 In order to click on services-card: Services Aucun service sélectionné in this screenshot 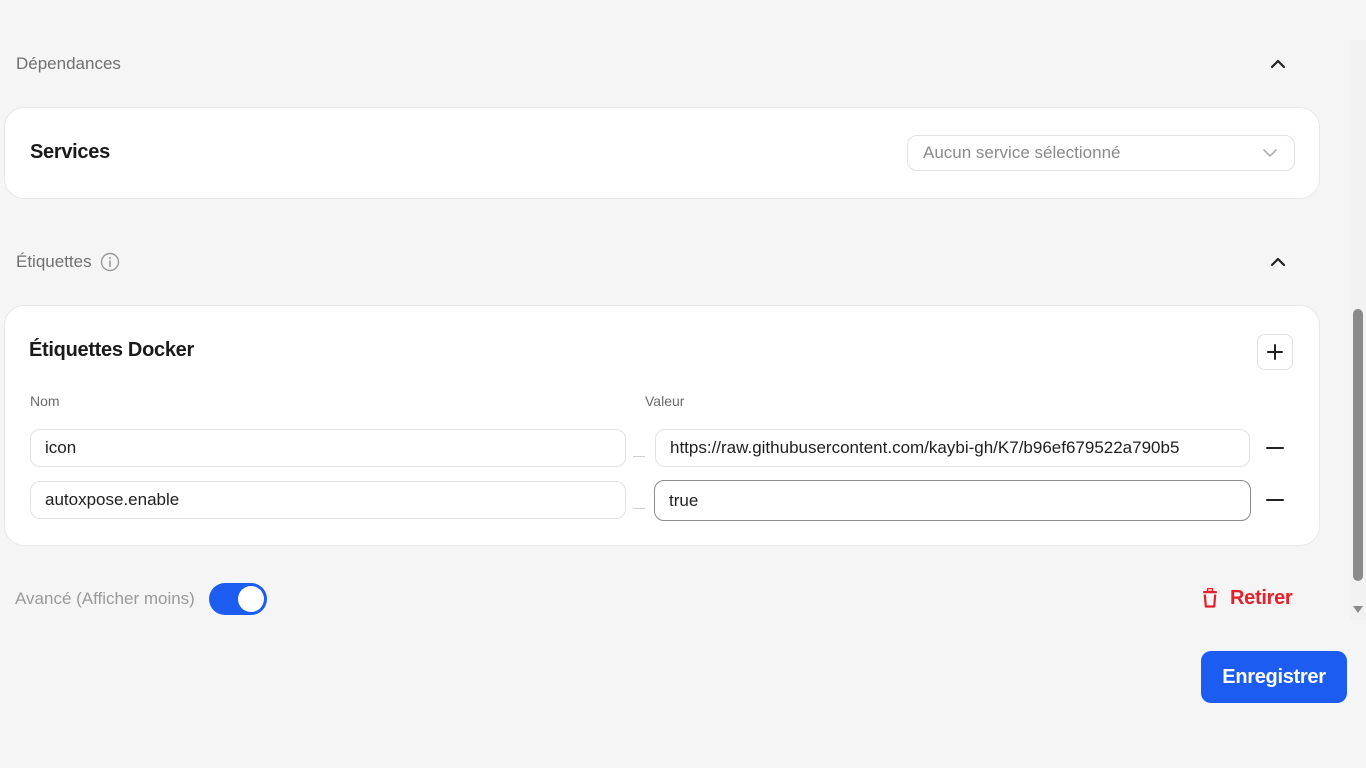, I will do `click(662, 153)`.